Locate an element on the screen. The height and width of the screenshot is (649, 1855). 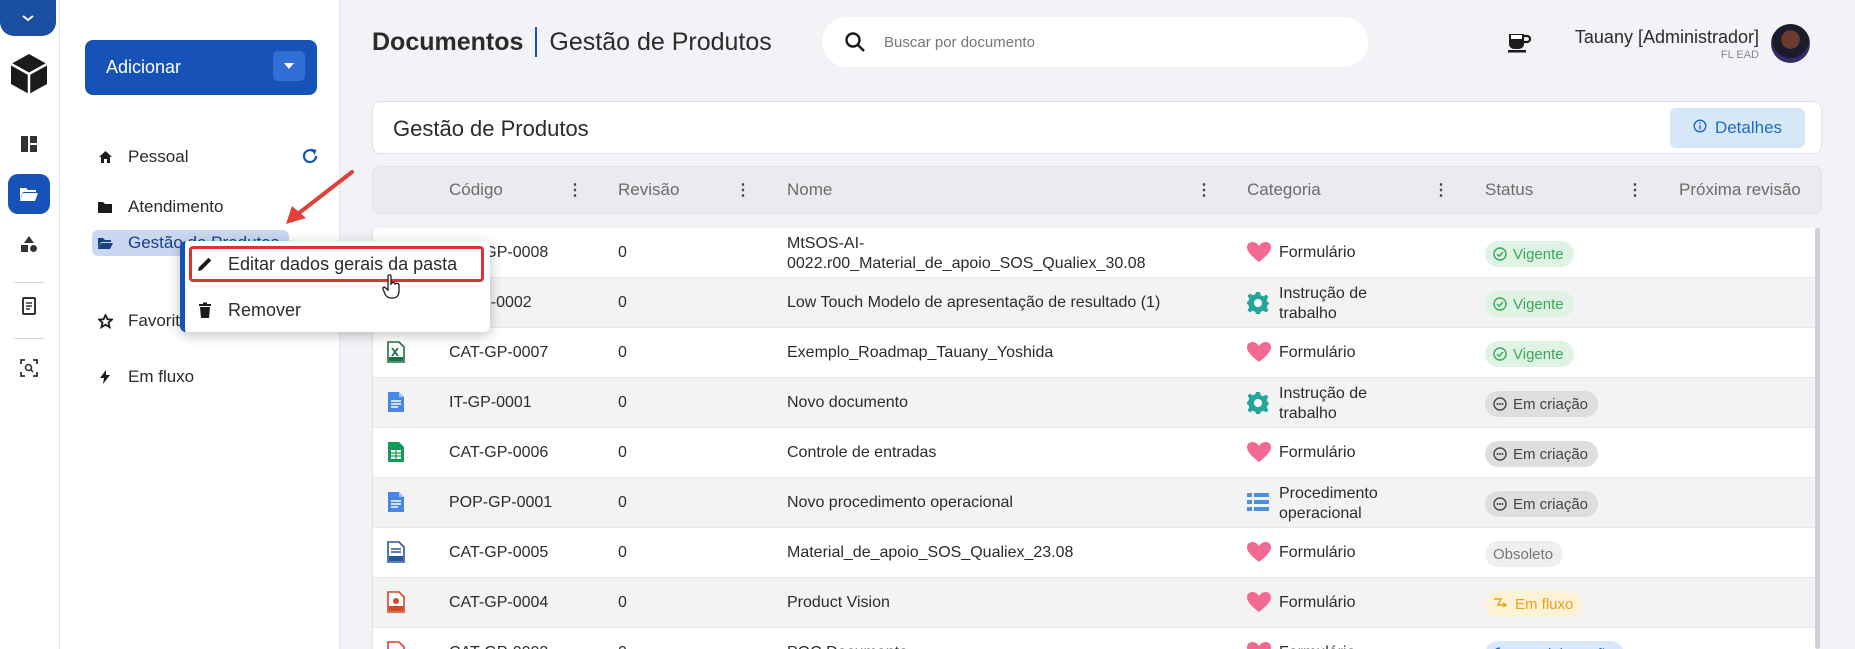
document-category-cont: operacional is located at coordinates (1320, 513).